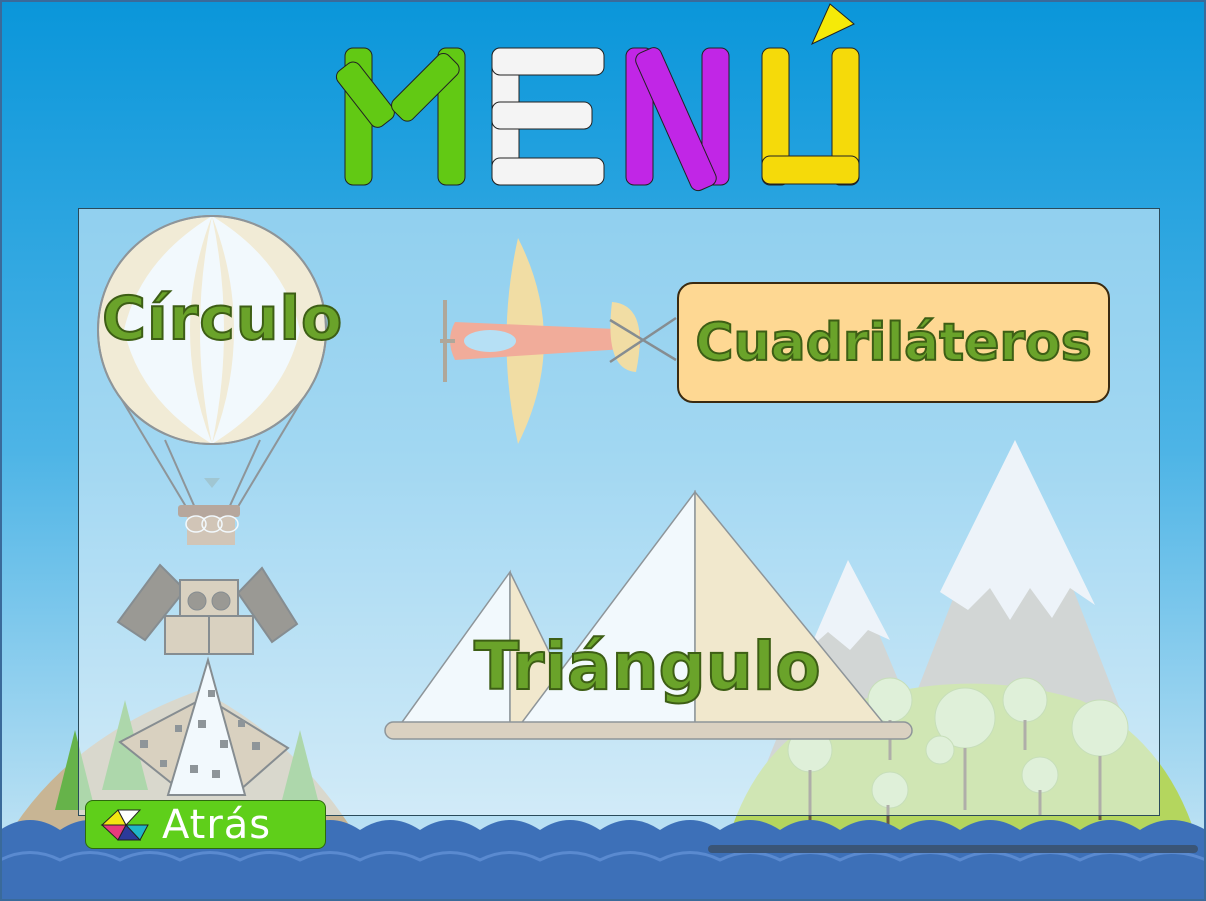 This screenshot has height=901, width=1206. Describe the element at coordinates (217, 824) in the screenshot. I see `back-button-label: Atrás` at that location.